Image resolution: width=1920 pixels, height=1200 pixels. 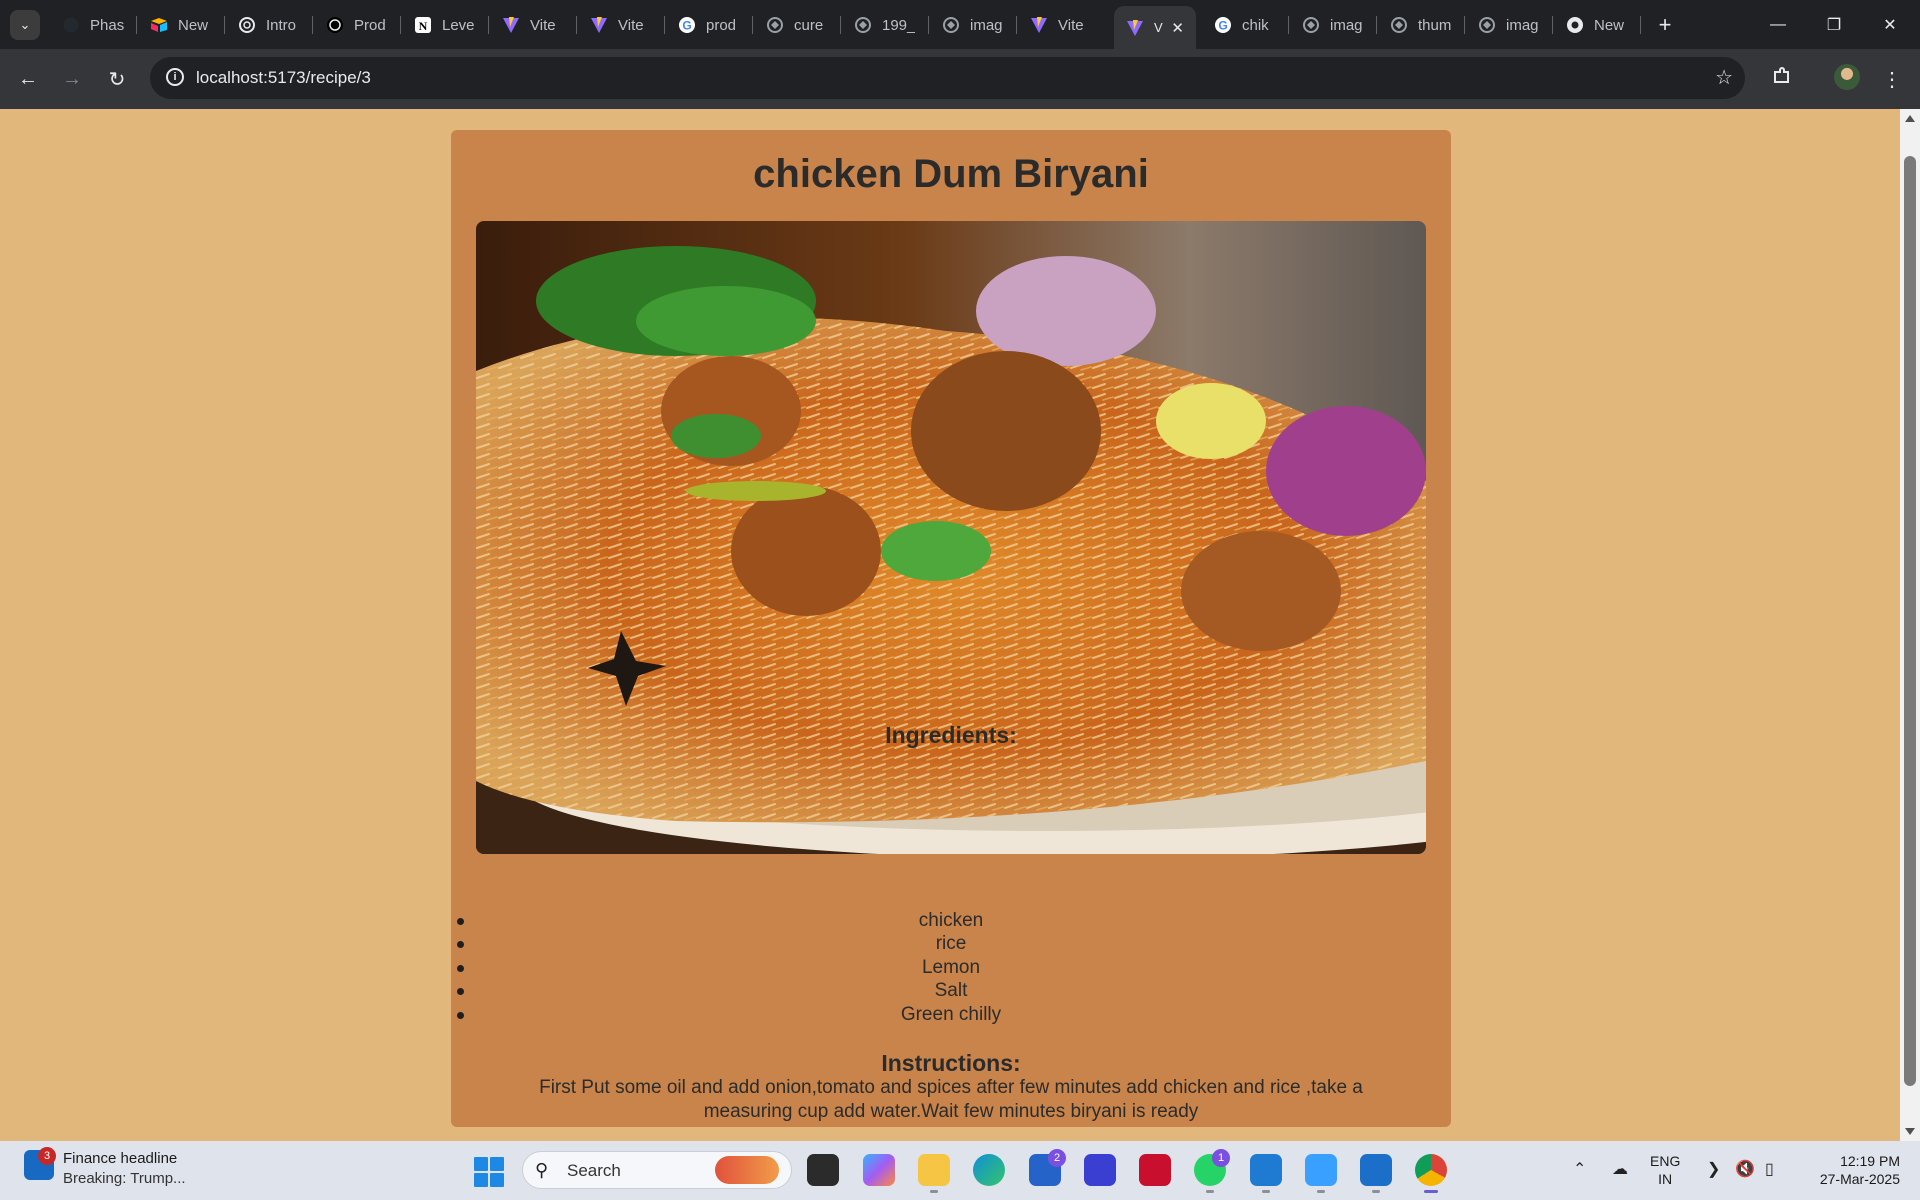 What do you see at coordinates (1892, 79) in the screenshot?
I see `browser-menu-button: ⋮` at bounding box center [1892, 79].